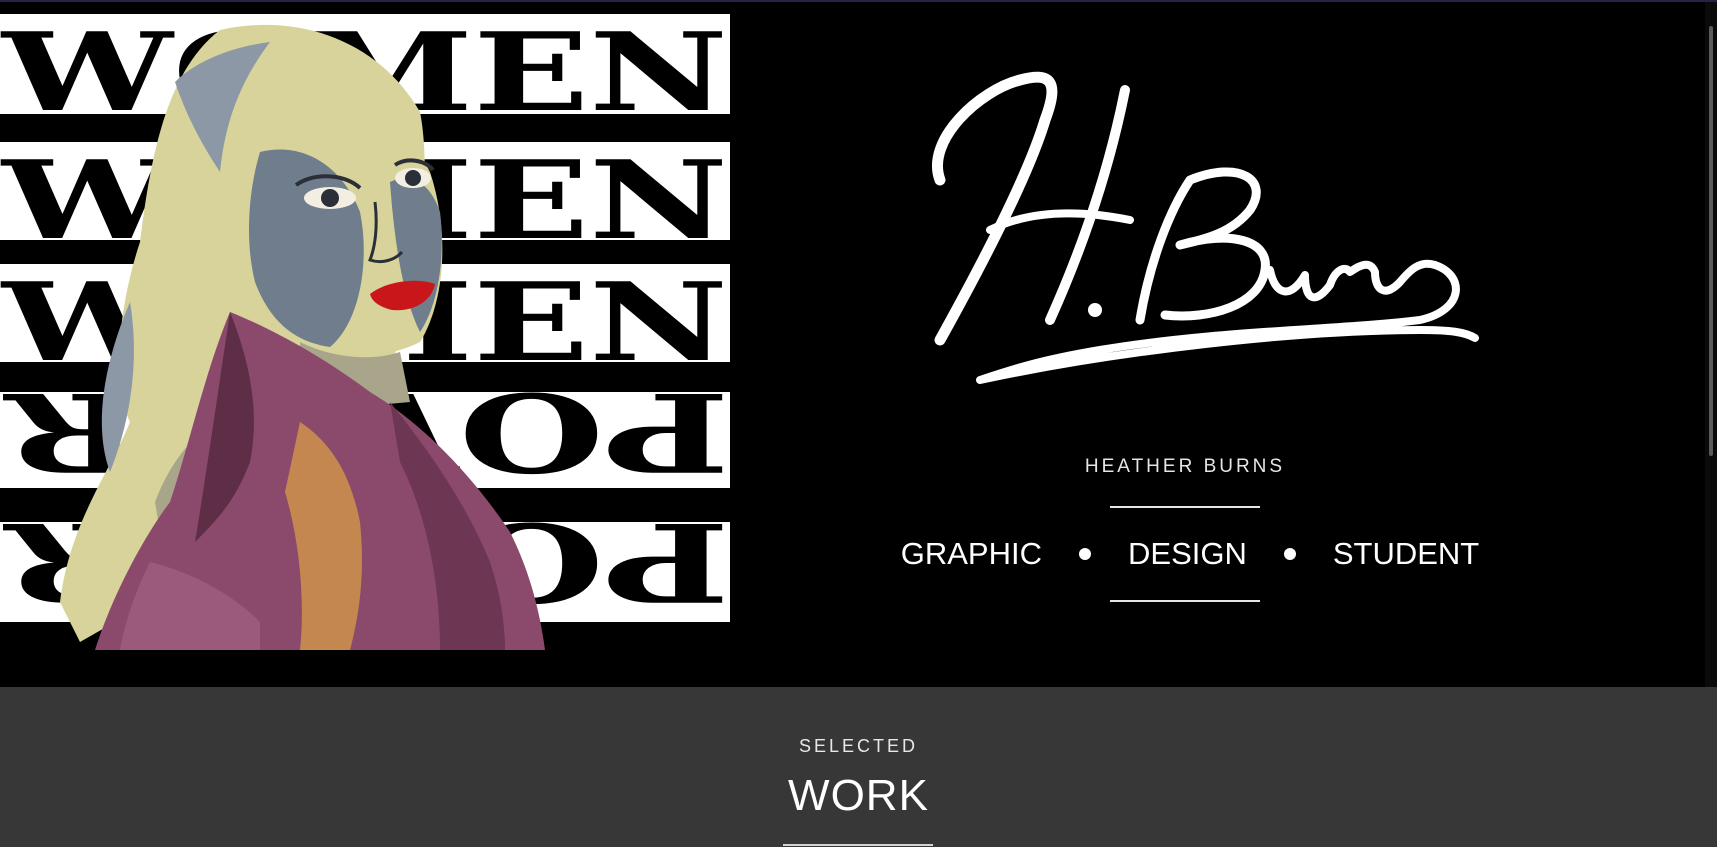 This screenshot has width=1717, height=847. I want to click on scrollbar, so click(1711, 344).